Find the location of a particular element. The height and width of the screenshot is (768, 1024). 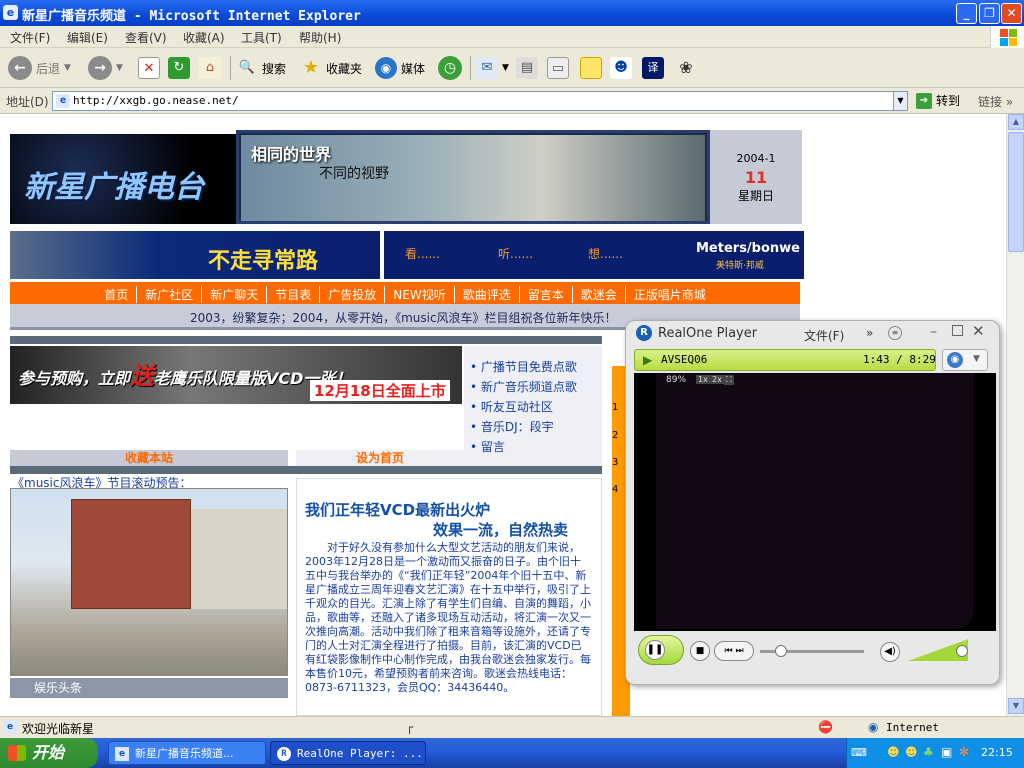

maximize-button: ❐ is located at coordinates (989, 13).